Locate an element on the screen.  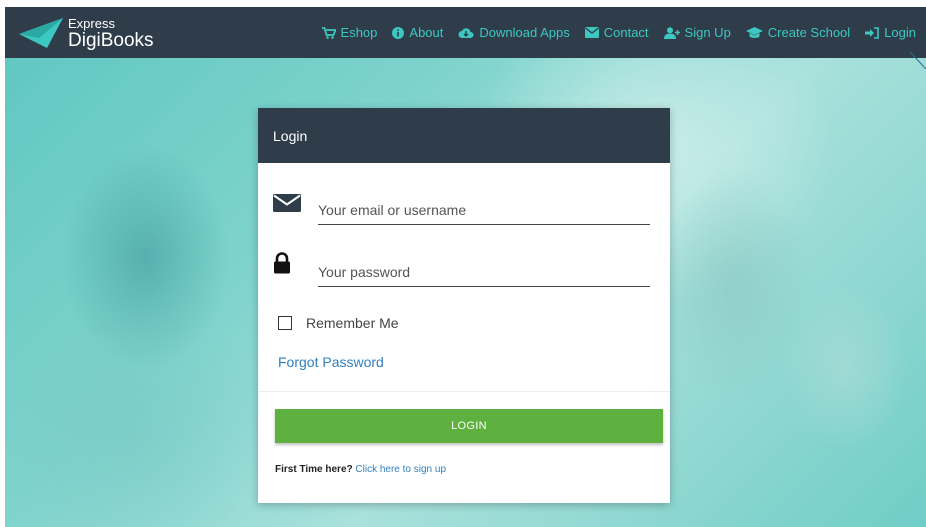
login-button: LOGIN is located at coordinates (469, 426).